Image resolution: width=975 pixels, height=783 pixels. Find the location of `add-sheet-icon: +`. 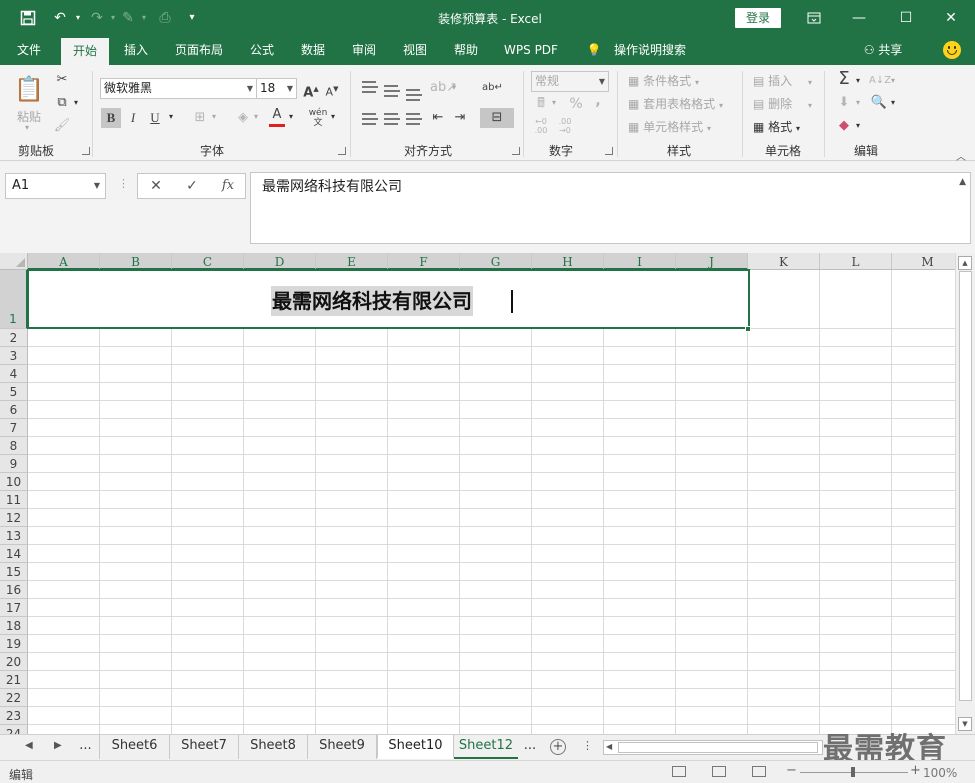

add-sheet-icon: + is located at coordinates (558, 747).